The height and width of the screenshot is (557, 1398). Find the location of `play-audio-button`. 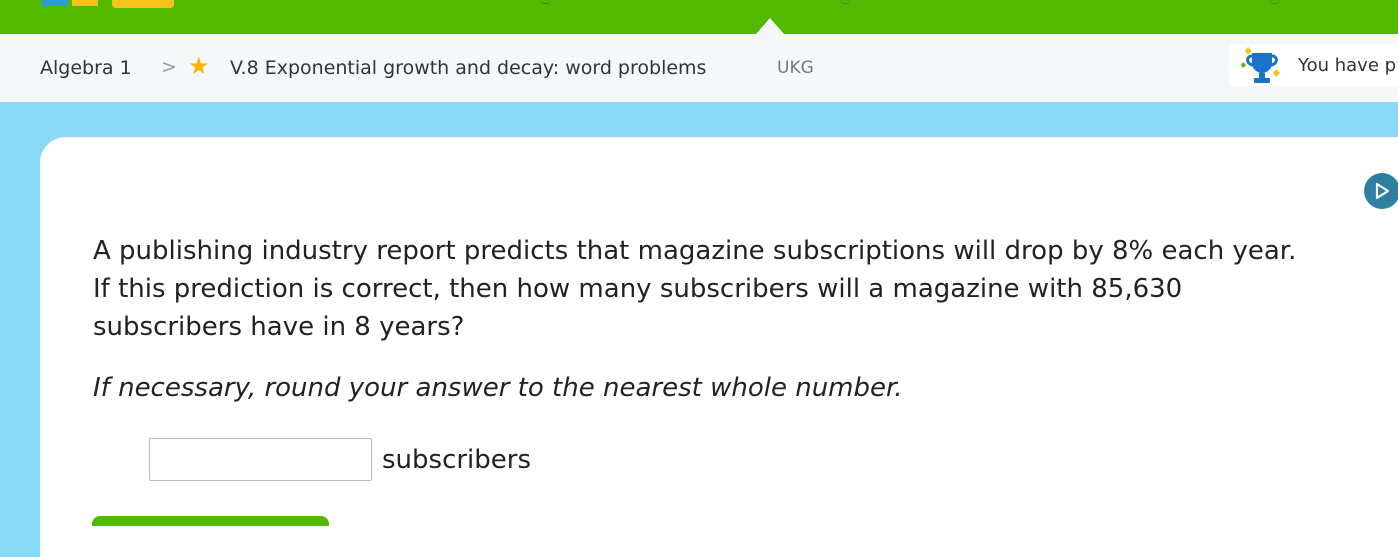

play-audio-button is located at coordinates (1381, 191).